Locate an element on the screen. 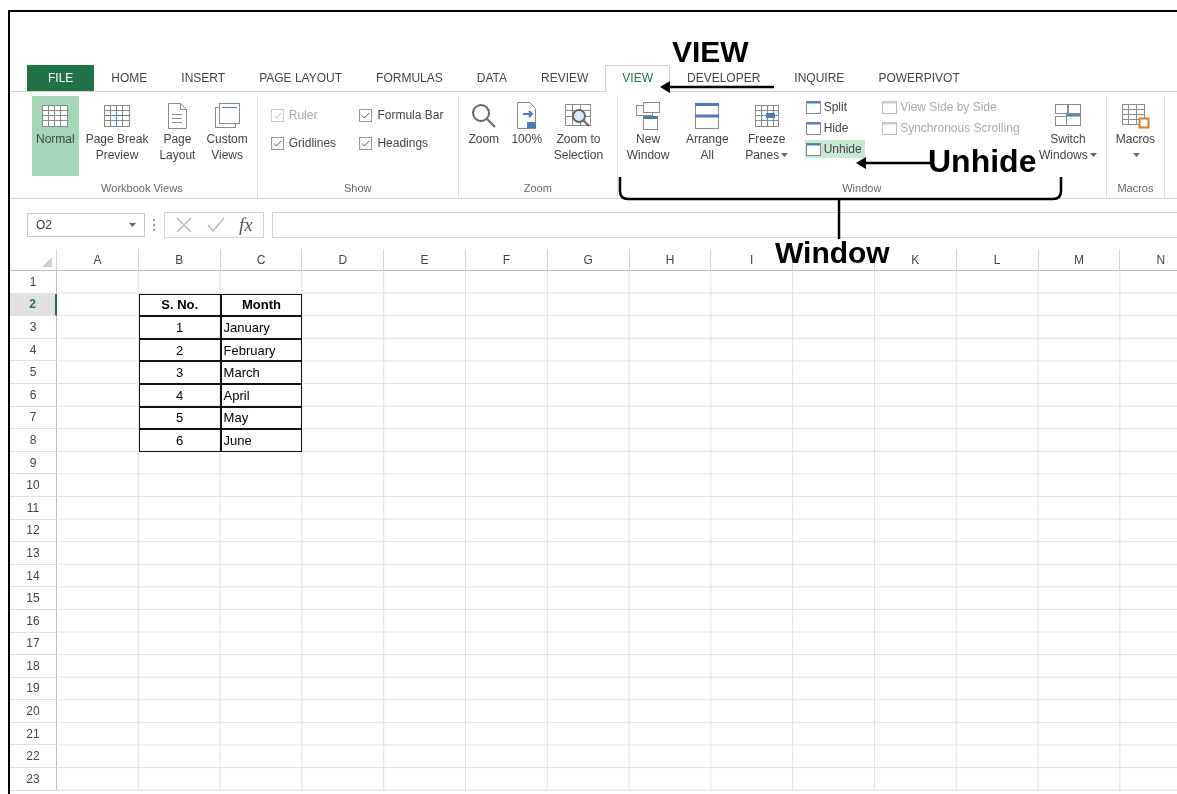 This screenshot has height=794, width=1177. row-header: 6 is located at coordinates (33, 395).